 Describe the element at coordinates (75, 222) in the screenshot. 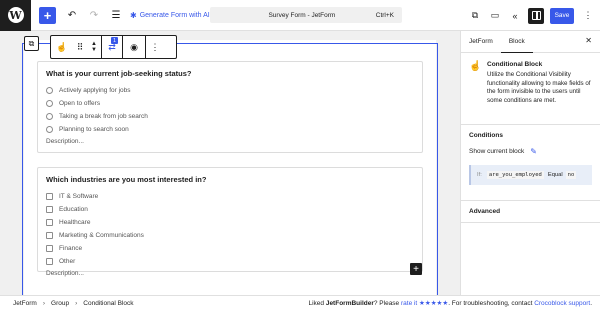

I see `option-label: Healthcare` at that location.